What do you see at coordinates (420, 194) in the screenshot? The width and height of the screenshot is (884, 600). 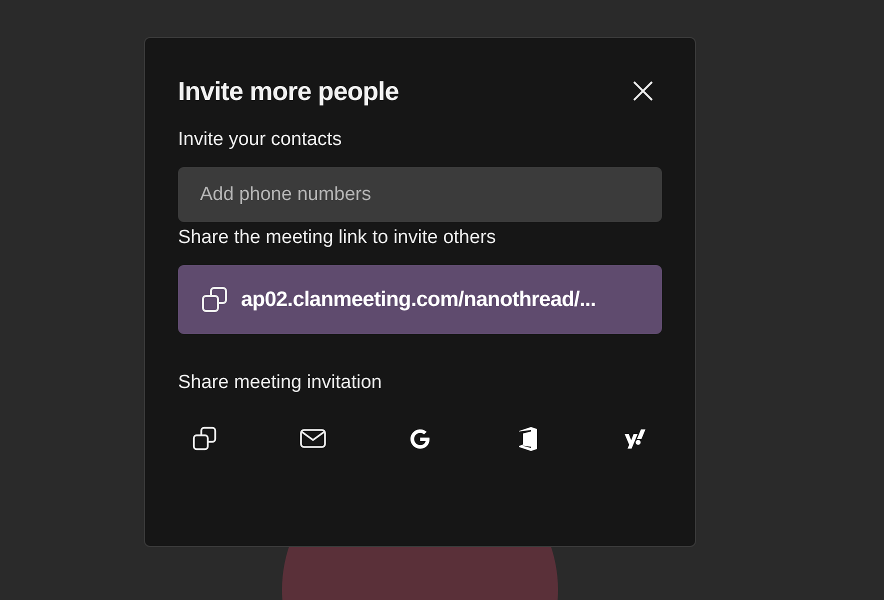 I see `phone-input-field: Add phone numbers` at bounding box center [420, 194].